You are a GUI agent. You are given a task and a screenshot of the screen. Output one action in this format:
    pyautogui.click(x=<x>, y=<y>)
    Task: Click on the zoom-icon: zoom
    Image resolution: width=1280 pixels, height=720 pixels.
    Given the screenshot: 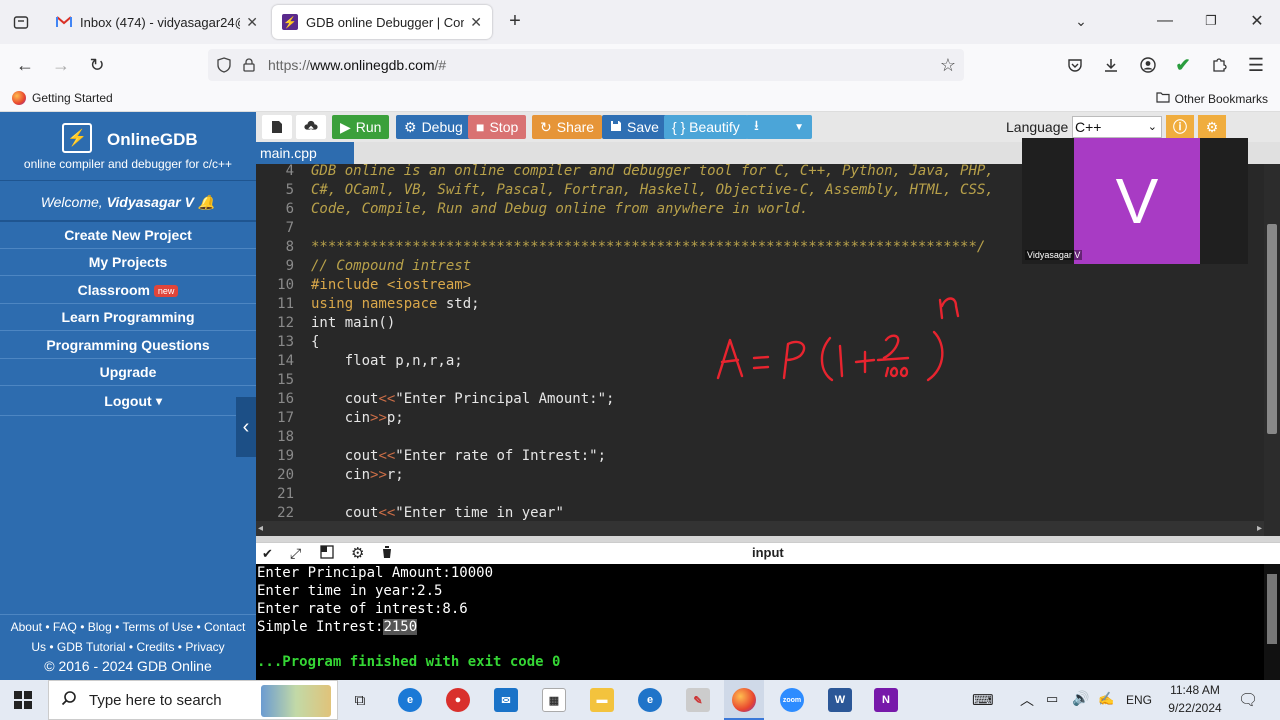 What is the action you would take?
    pyautogui.click(x=792, y=700)
    